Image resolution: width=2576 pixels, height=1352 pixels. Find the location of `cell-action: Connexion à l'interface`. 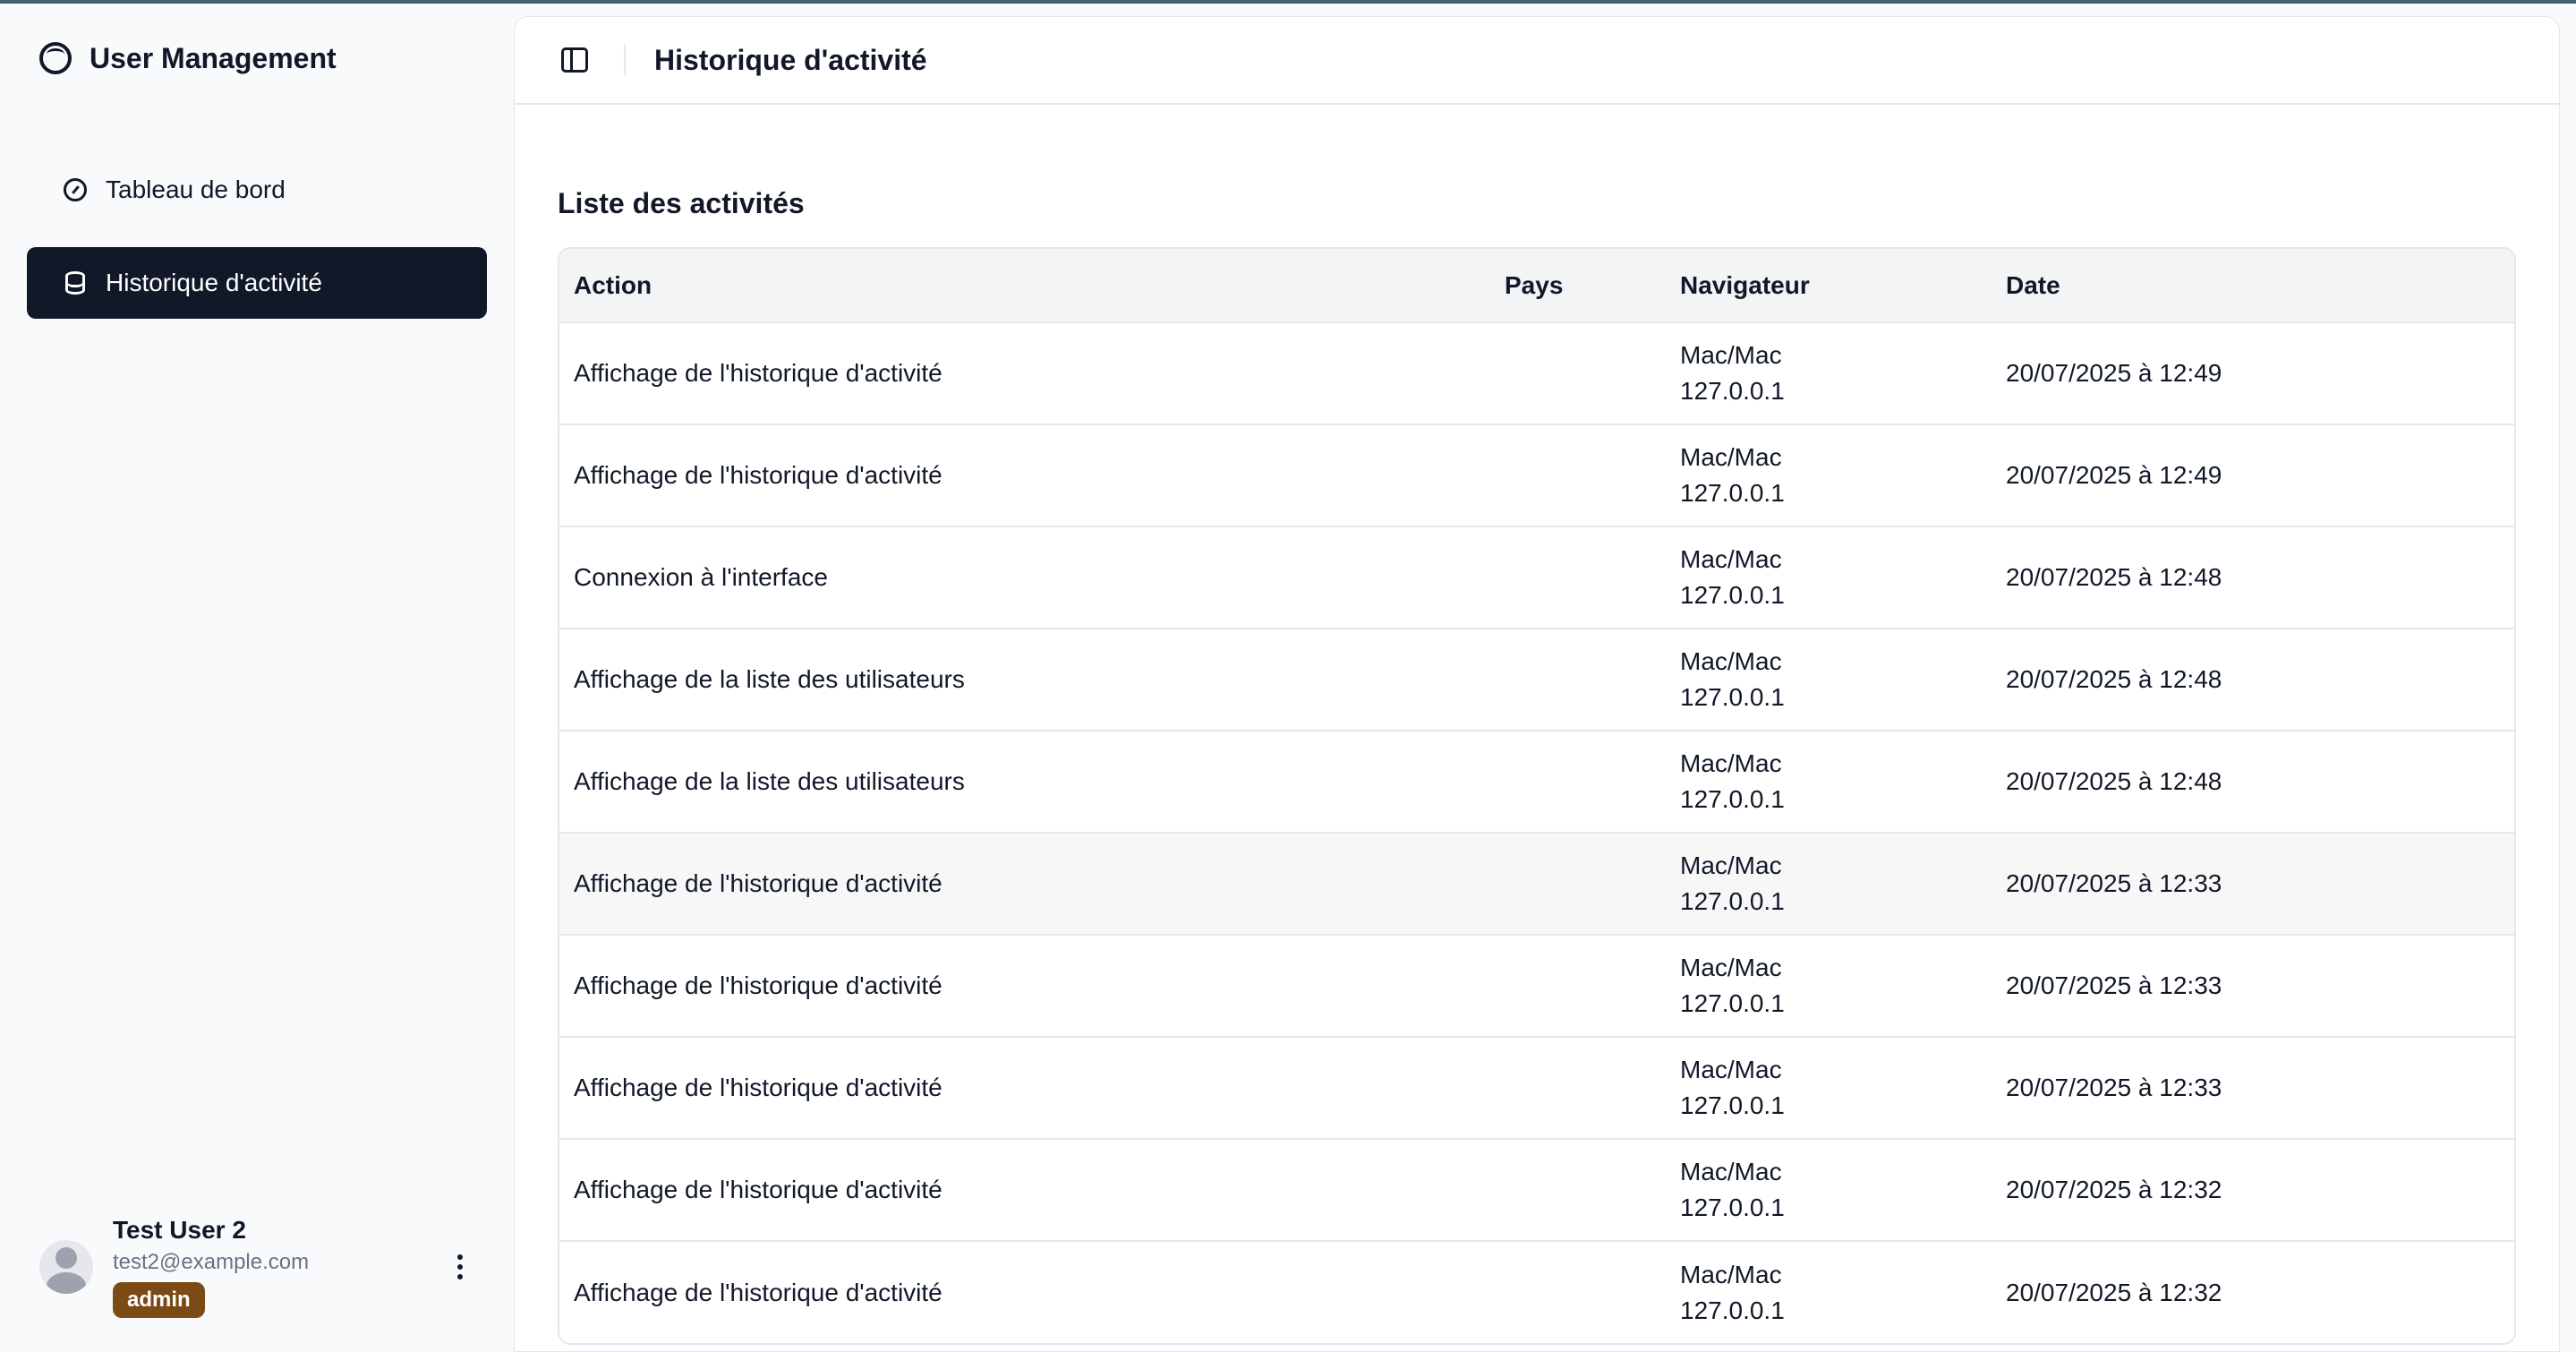

cell-action: Connexion à l'interface is located at coordinates (1024, 577).